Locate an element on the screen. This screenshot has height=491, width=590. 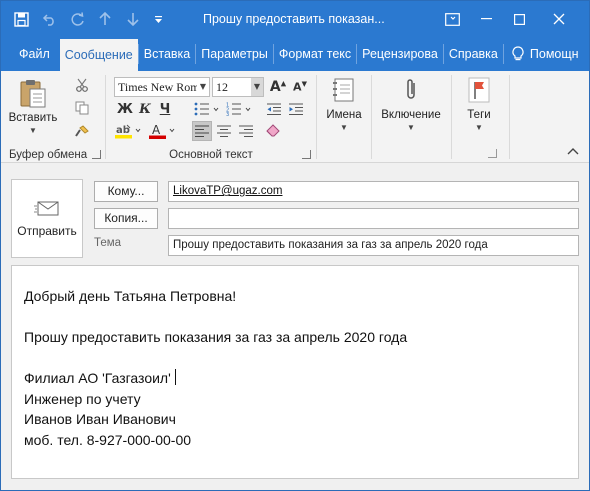
include-button: Включение ▼ is located at coordinates (411, 110).